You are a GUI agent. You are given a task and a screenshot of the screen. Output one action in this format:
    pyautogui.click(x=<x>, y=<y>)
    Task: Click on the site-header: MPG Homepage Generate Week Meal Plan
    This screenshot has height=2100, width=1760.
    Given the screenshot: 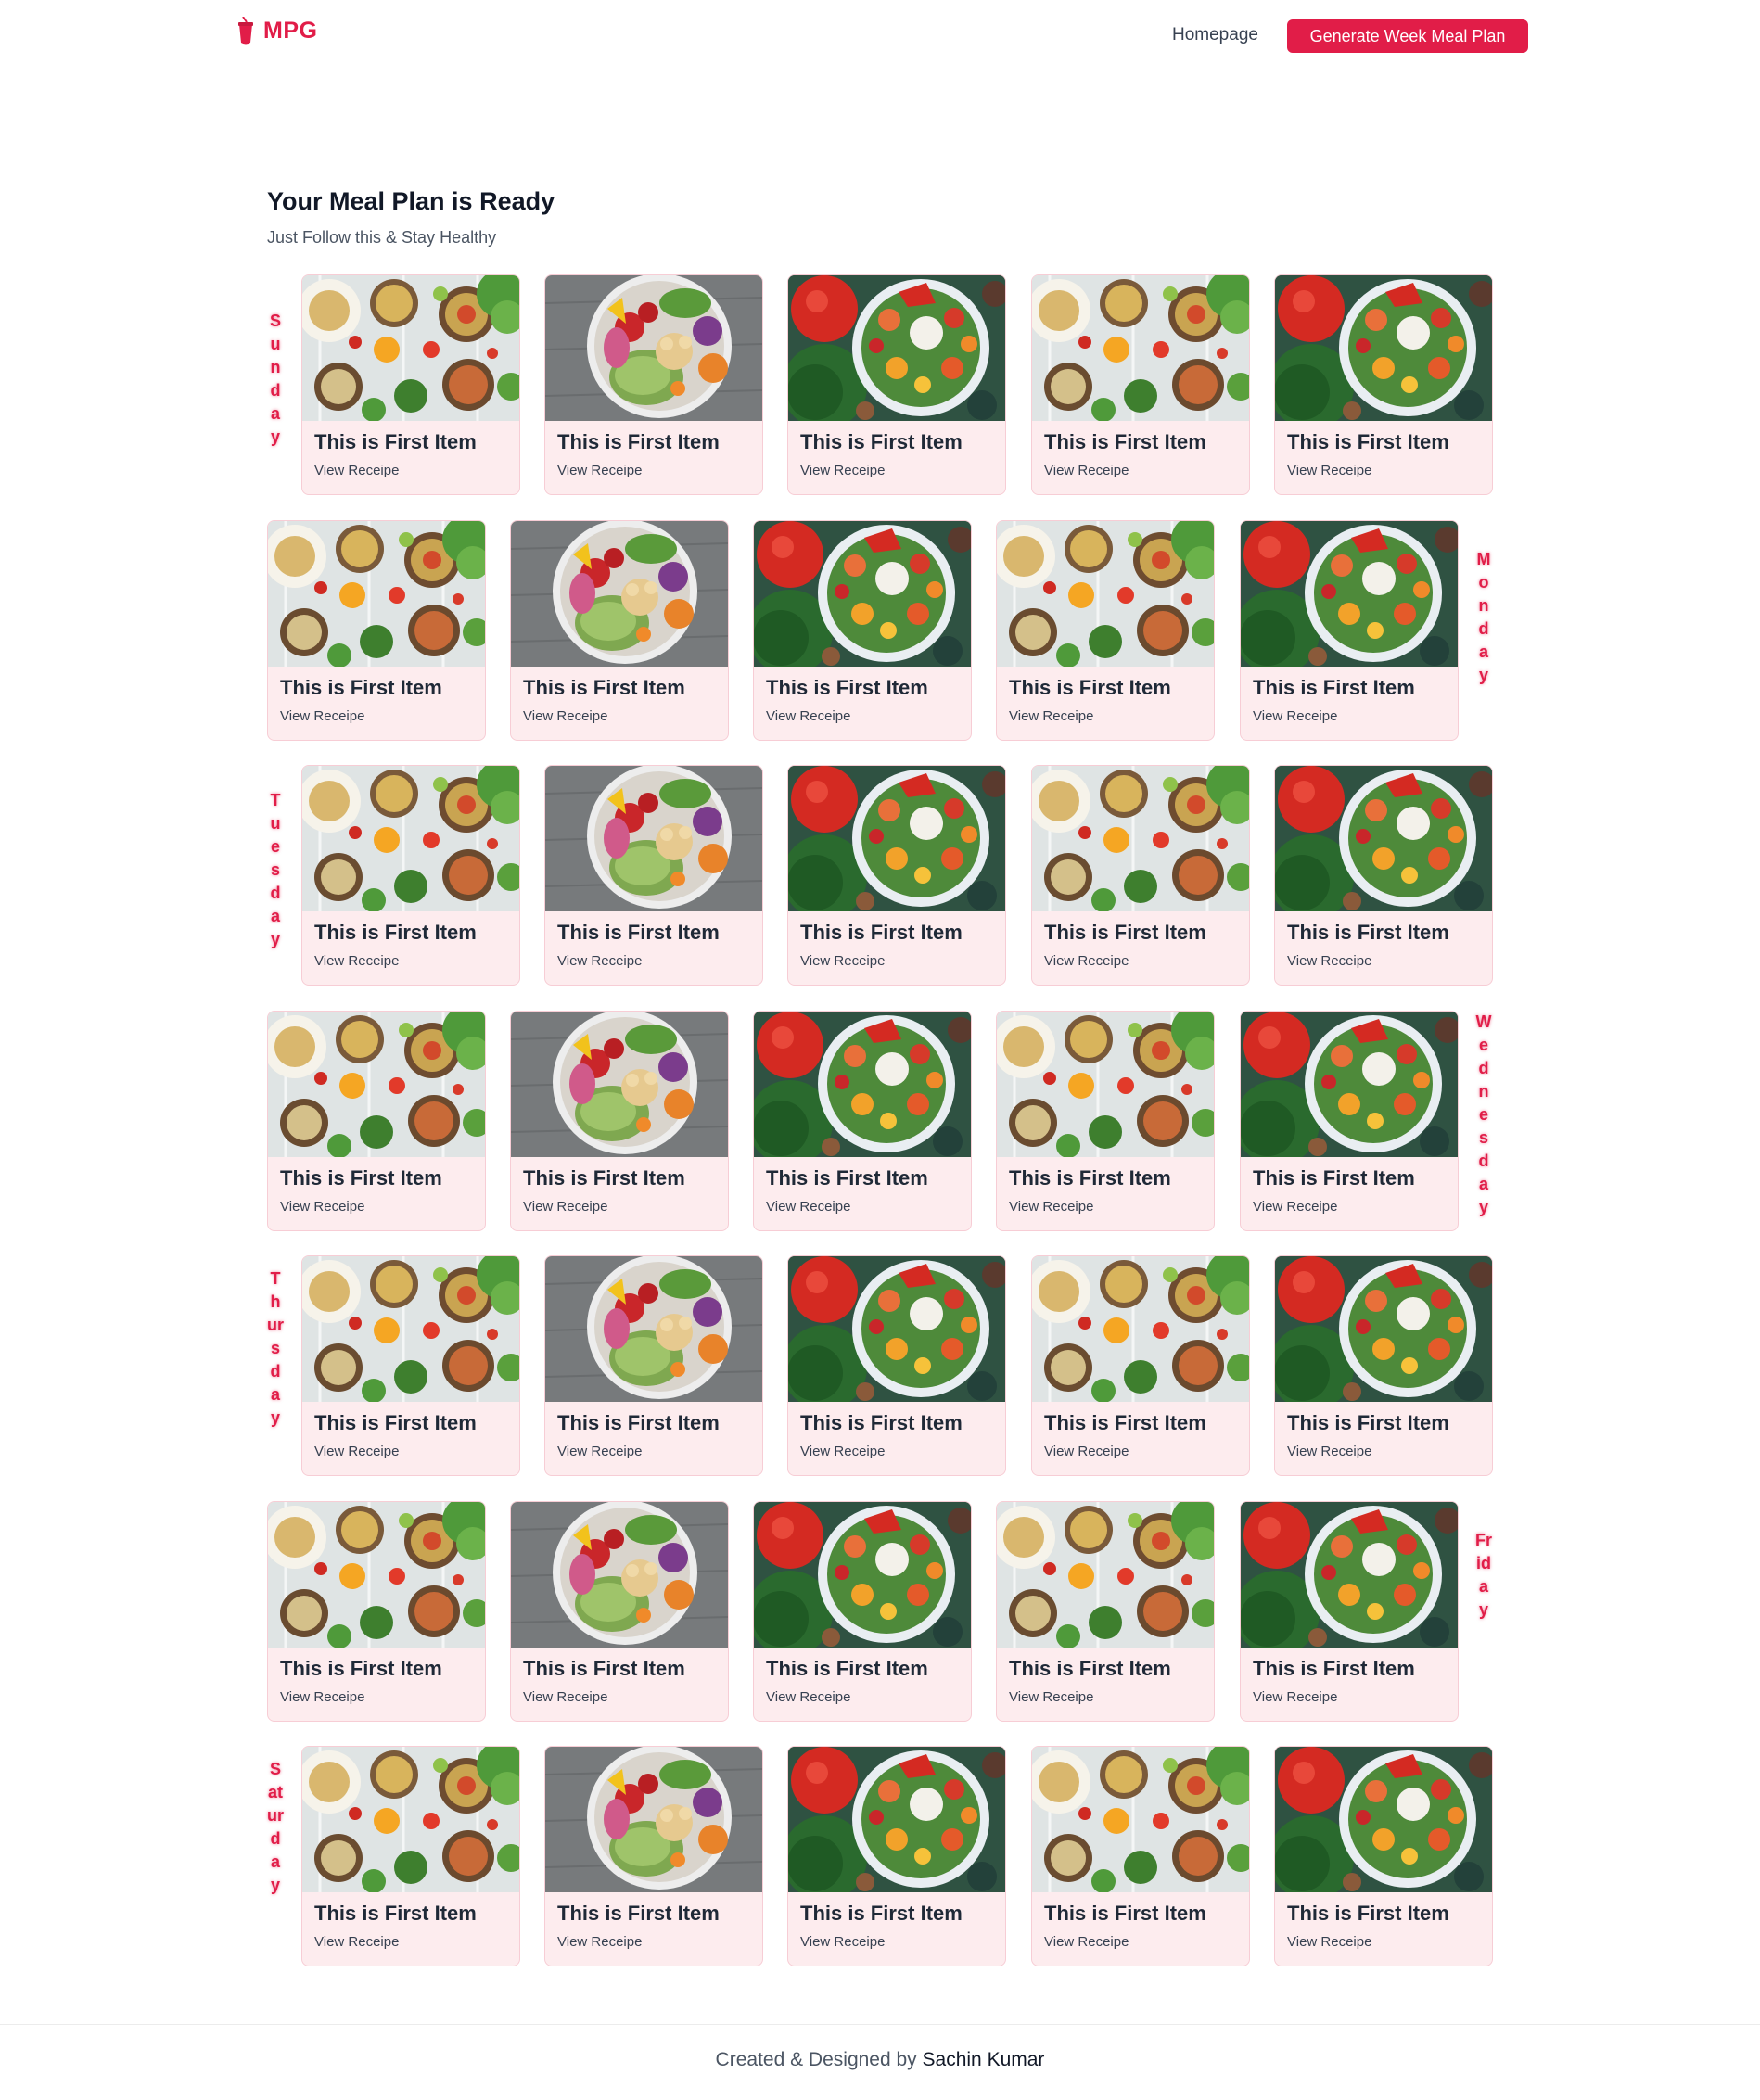 What is the action you would take?
    pyautogui.click(x=880, y=37)
    